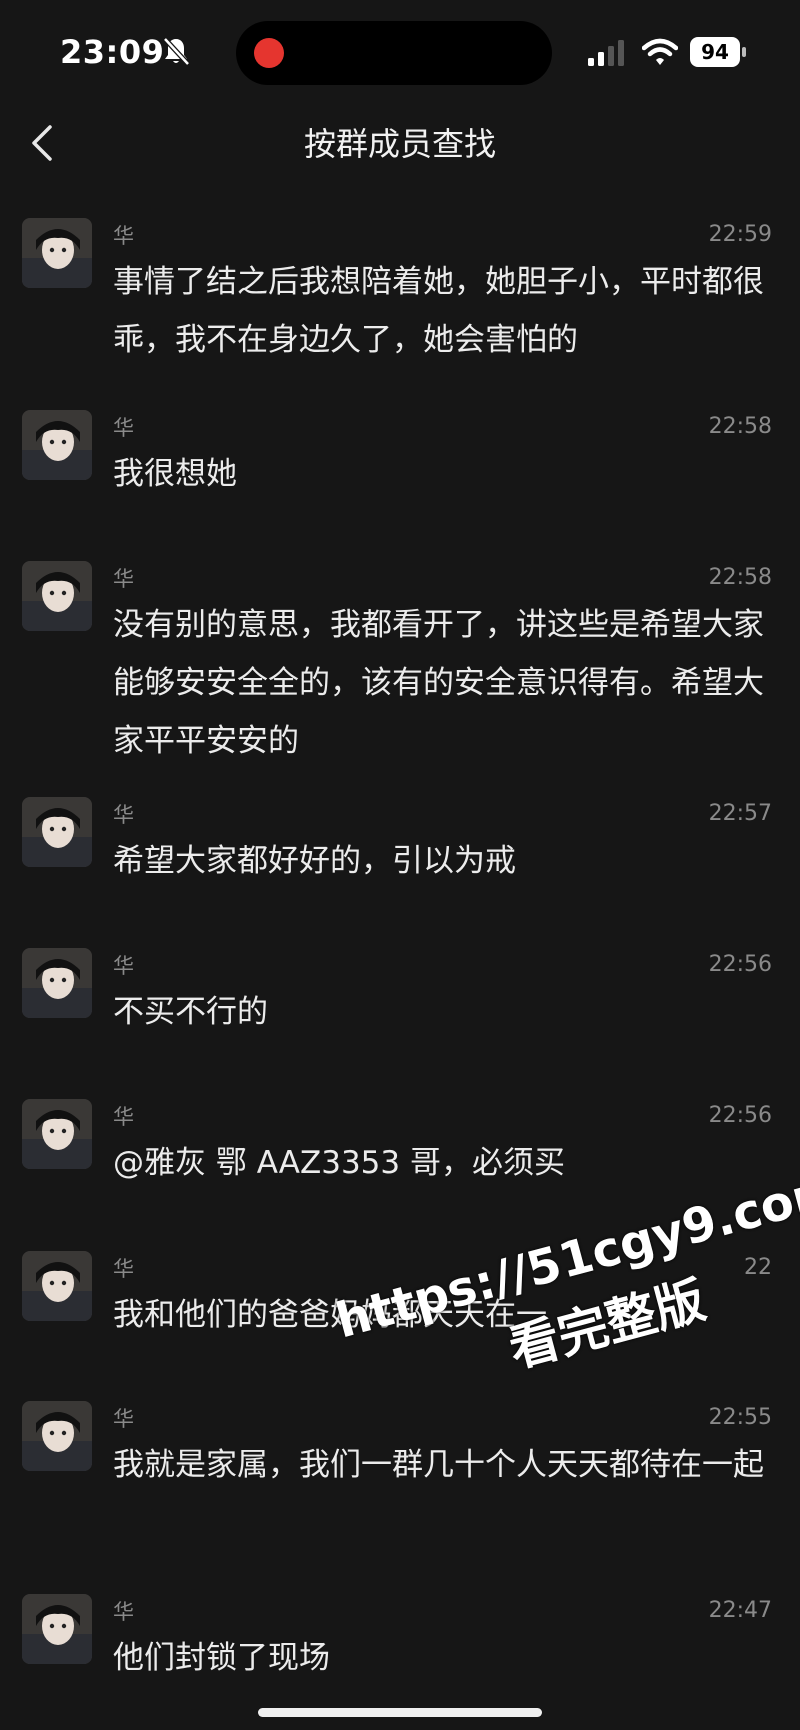 This screenshot has height=1730, width=800. Describe the element at coordinates (269, 53) in the screenshot. I see `recording-dot-icon` at that location.